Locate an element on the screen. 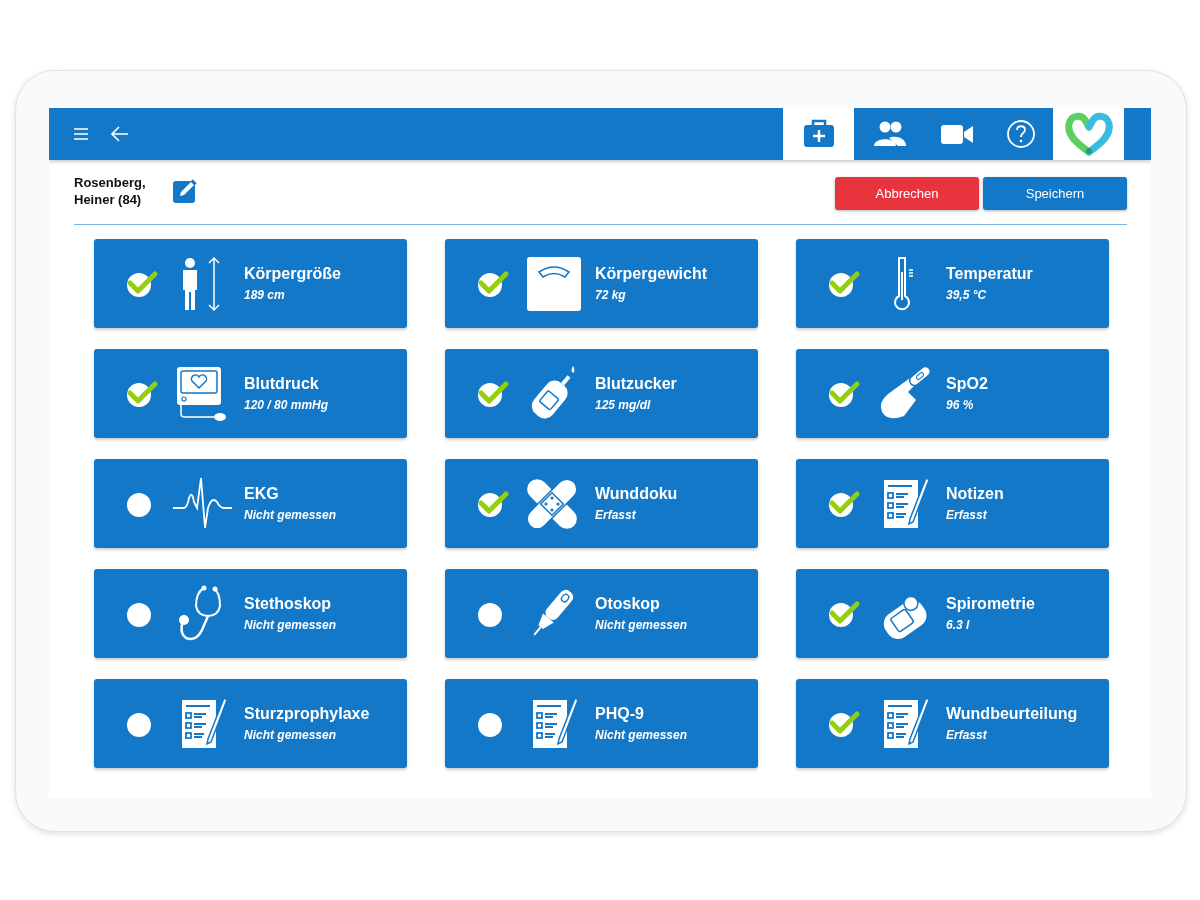 This screenshot has height=900, width=1200. measurement-title: Sturzprophylaxe is located at coordinates (307, 714).